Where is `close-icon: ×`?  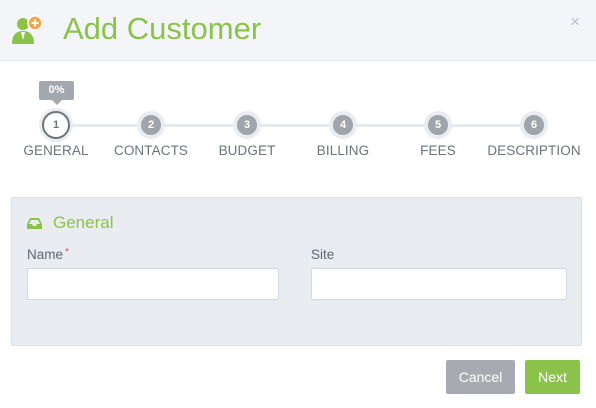 close-icon: × is located at coordinates (575, 22).